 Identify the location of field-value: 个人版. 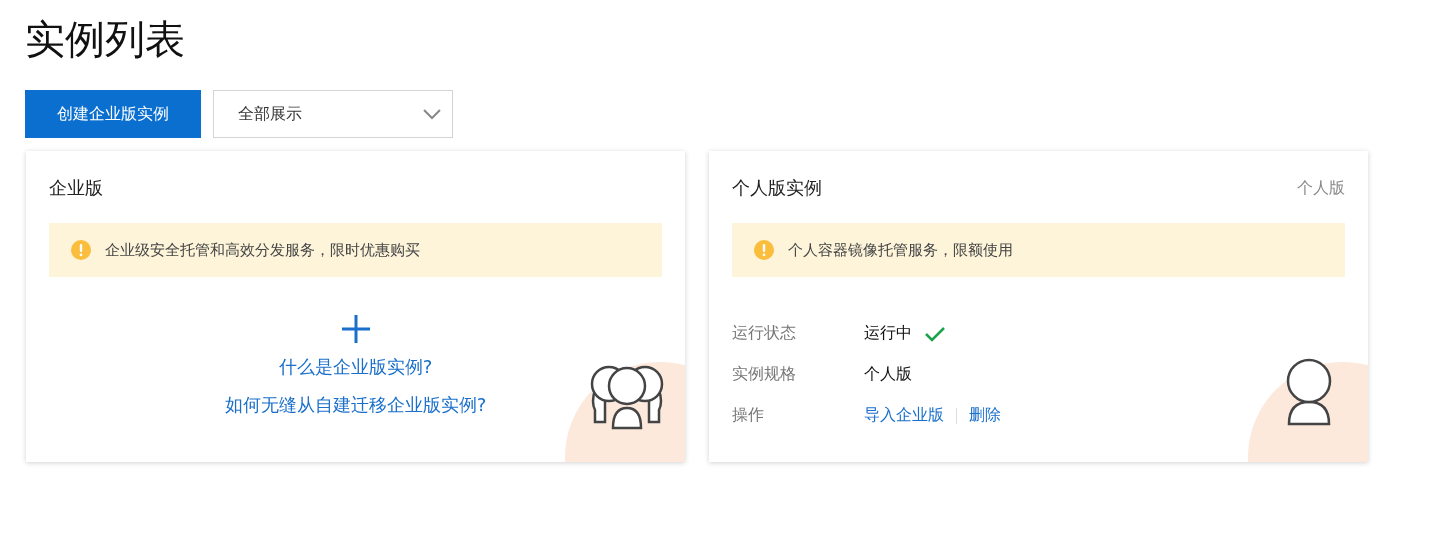
(888, 374).